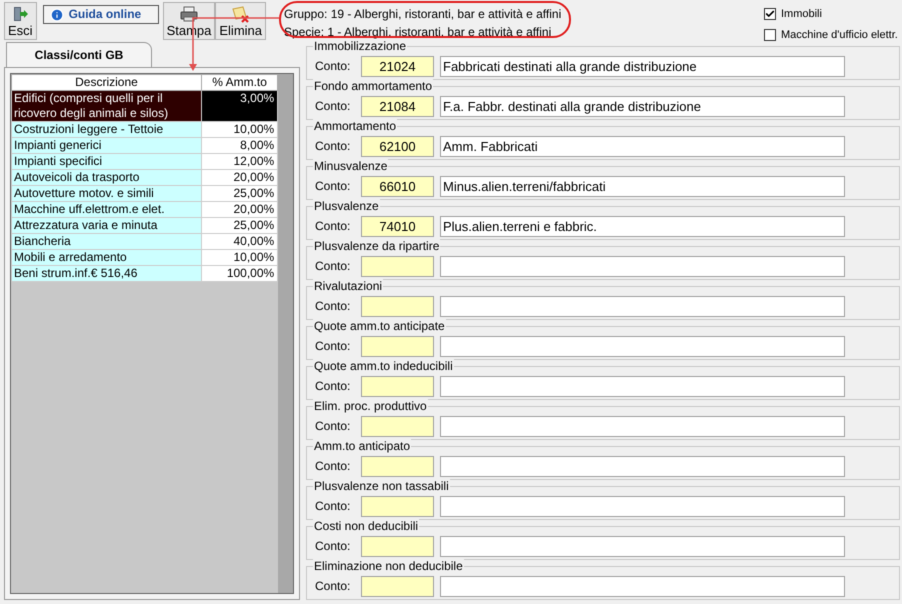  What do you see at coordinates (397, 226) in the screenshot?
I see `account-code-field: 74010` at bounding box center [397, 226].